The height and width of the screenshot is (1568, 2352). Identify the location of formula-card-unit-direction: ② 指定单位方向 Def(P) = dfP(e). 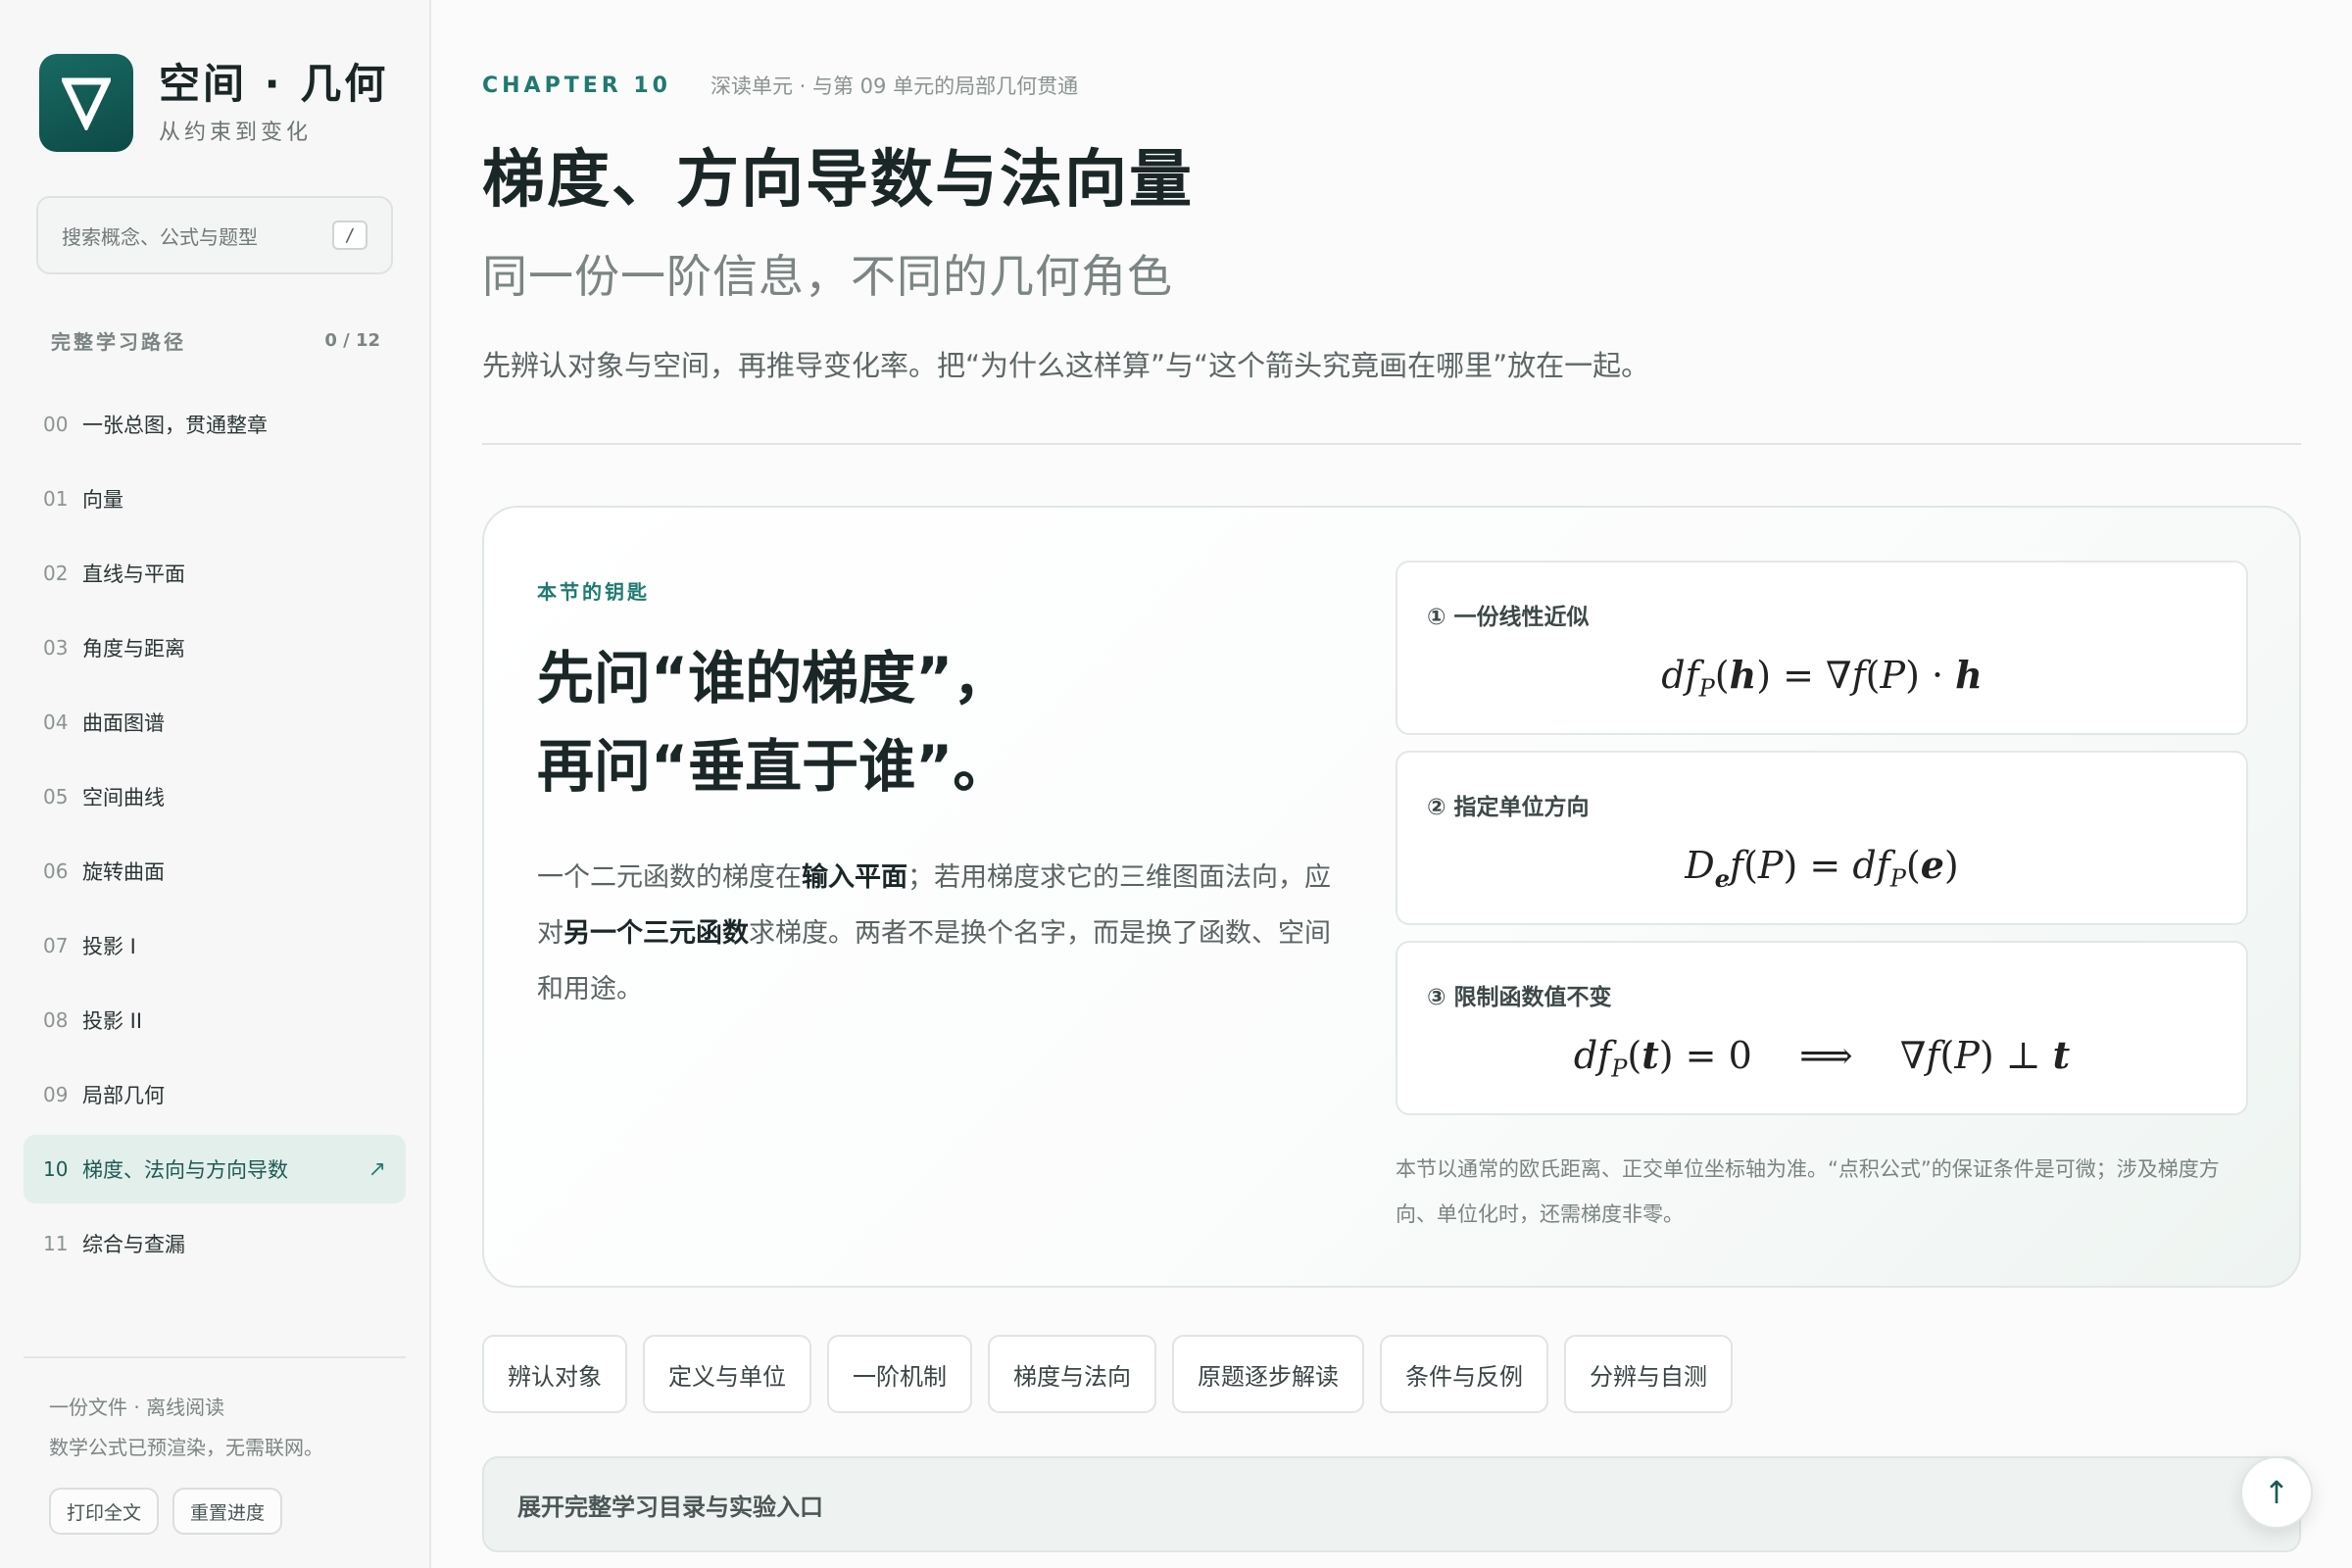
(1822, 838).